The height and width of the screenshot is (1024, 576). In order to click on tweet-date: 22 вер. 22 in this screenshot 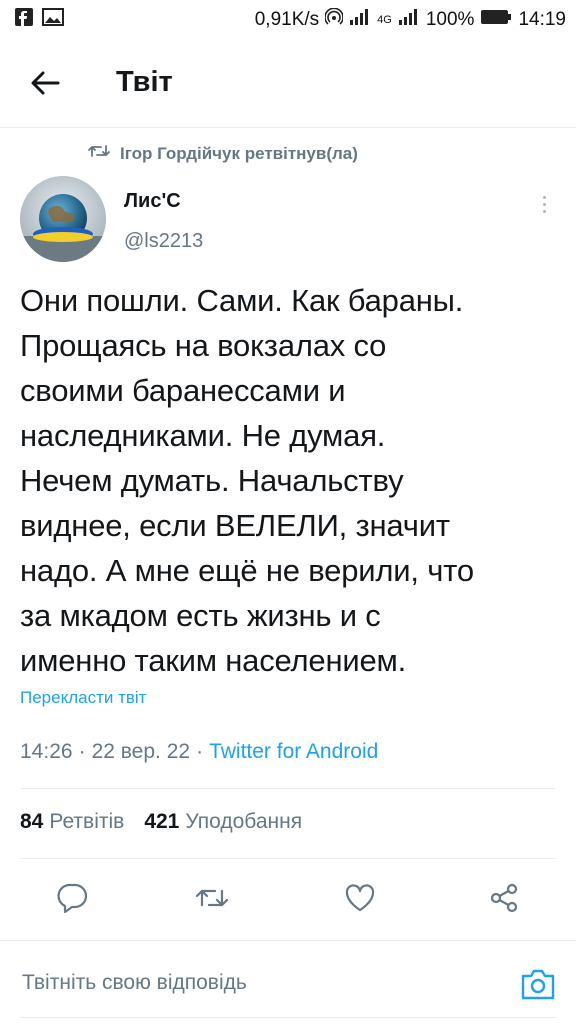, I will do `click(141, 751)`.